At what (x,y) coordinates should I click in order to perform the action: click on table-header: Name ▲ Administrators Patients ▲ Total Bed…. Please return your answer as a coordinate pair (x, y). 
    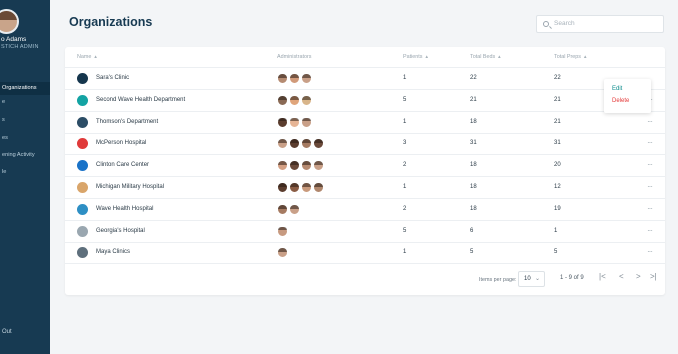
    Looking at the image, I should click on (365, 57).